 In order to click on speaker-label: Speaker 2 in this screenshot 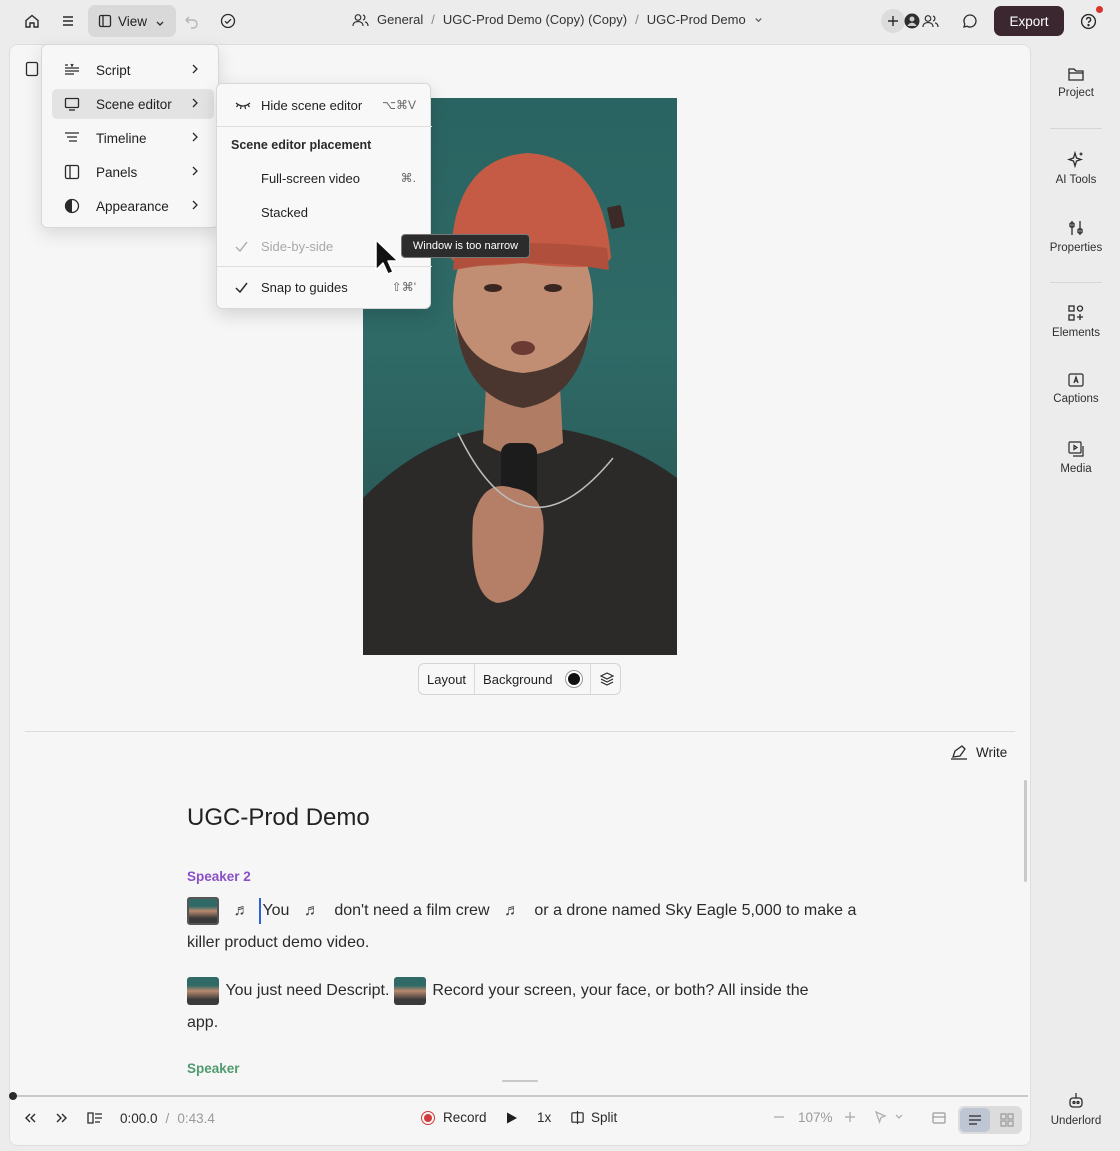, I will do `click(219, 876)`.